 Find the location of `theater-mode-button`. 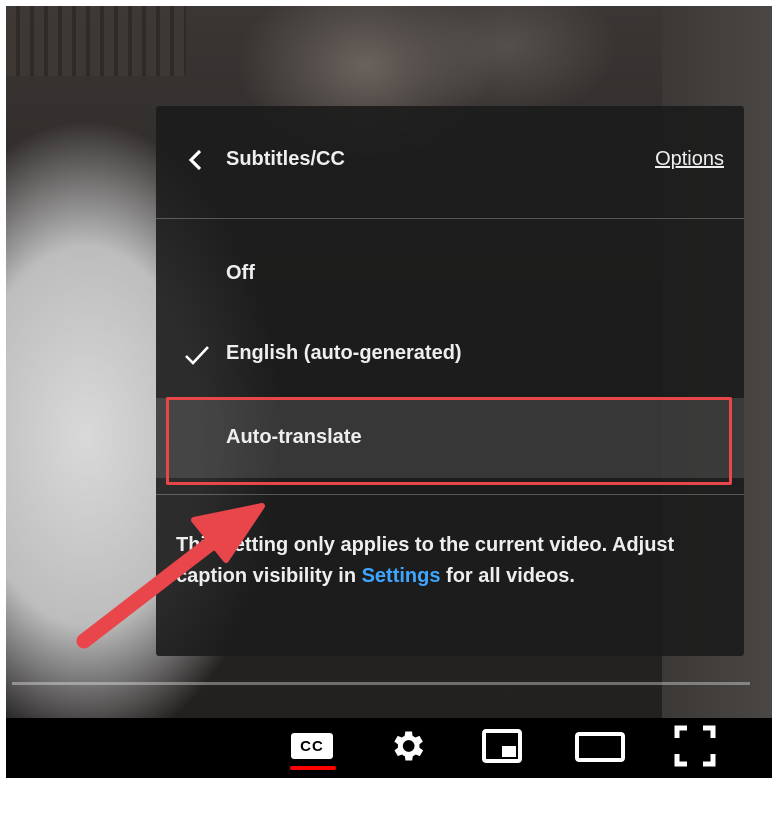

theater-mode-button is located at coordinates (600, 746).